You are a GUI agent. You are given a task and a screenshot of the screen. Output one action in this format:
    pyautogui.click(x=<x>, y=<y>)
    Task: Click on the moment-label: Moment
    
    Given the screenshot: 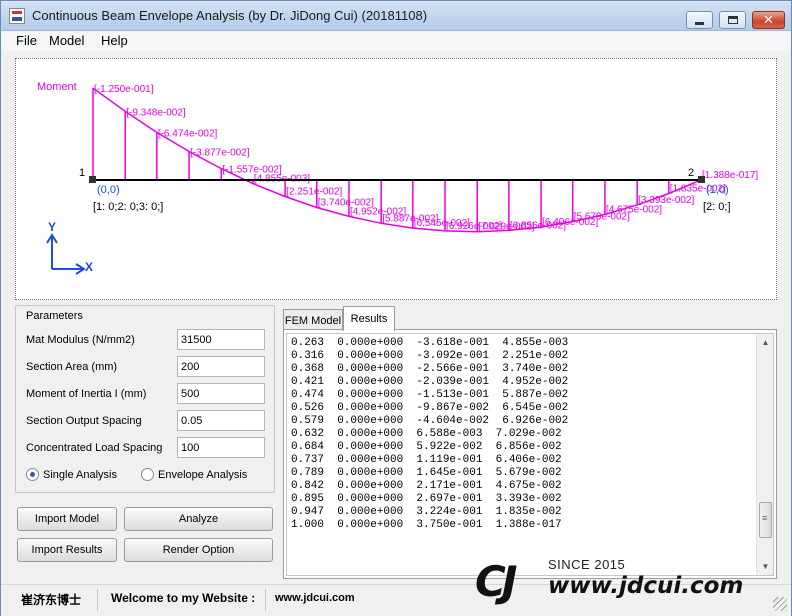 What is the action you would take?
    pyautogui.click(x=57, y=87)
    